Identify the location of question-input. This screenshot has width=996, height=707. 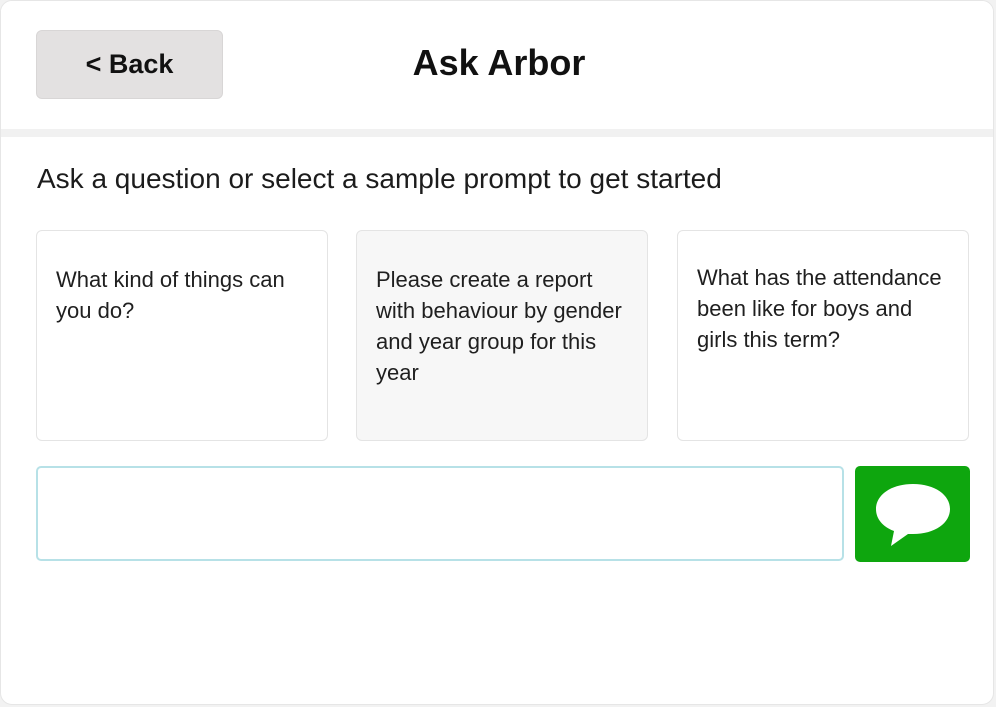
(440, 513).